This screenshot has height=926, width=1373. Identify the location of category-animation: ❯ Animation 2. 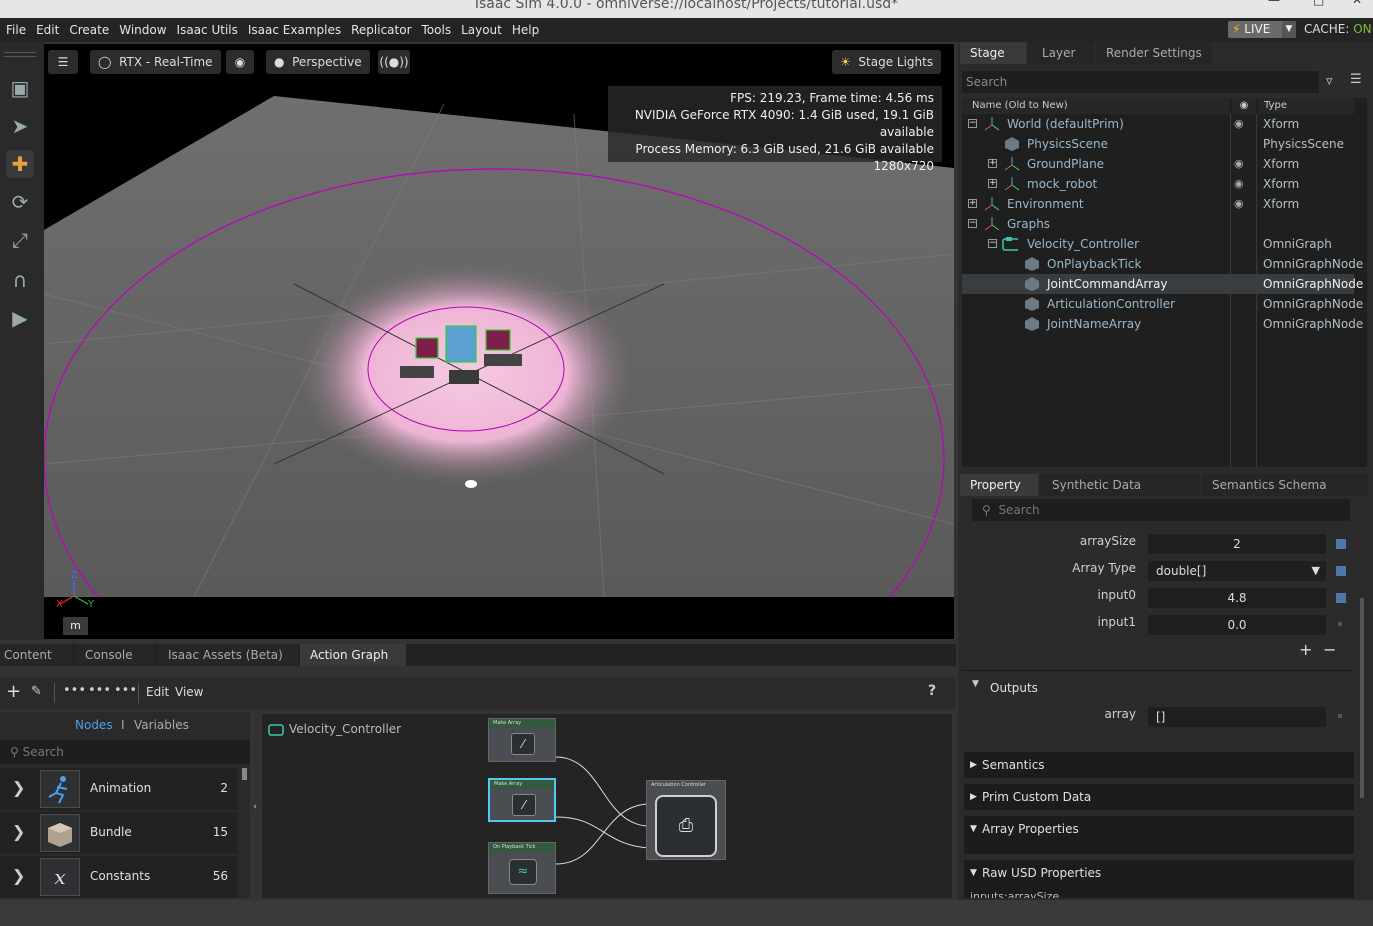
(119, 789).